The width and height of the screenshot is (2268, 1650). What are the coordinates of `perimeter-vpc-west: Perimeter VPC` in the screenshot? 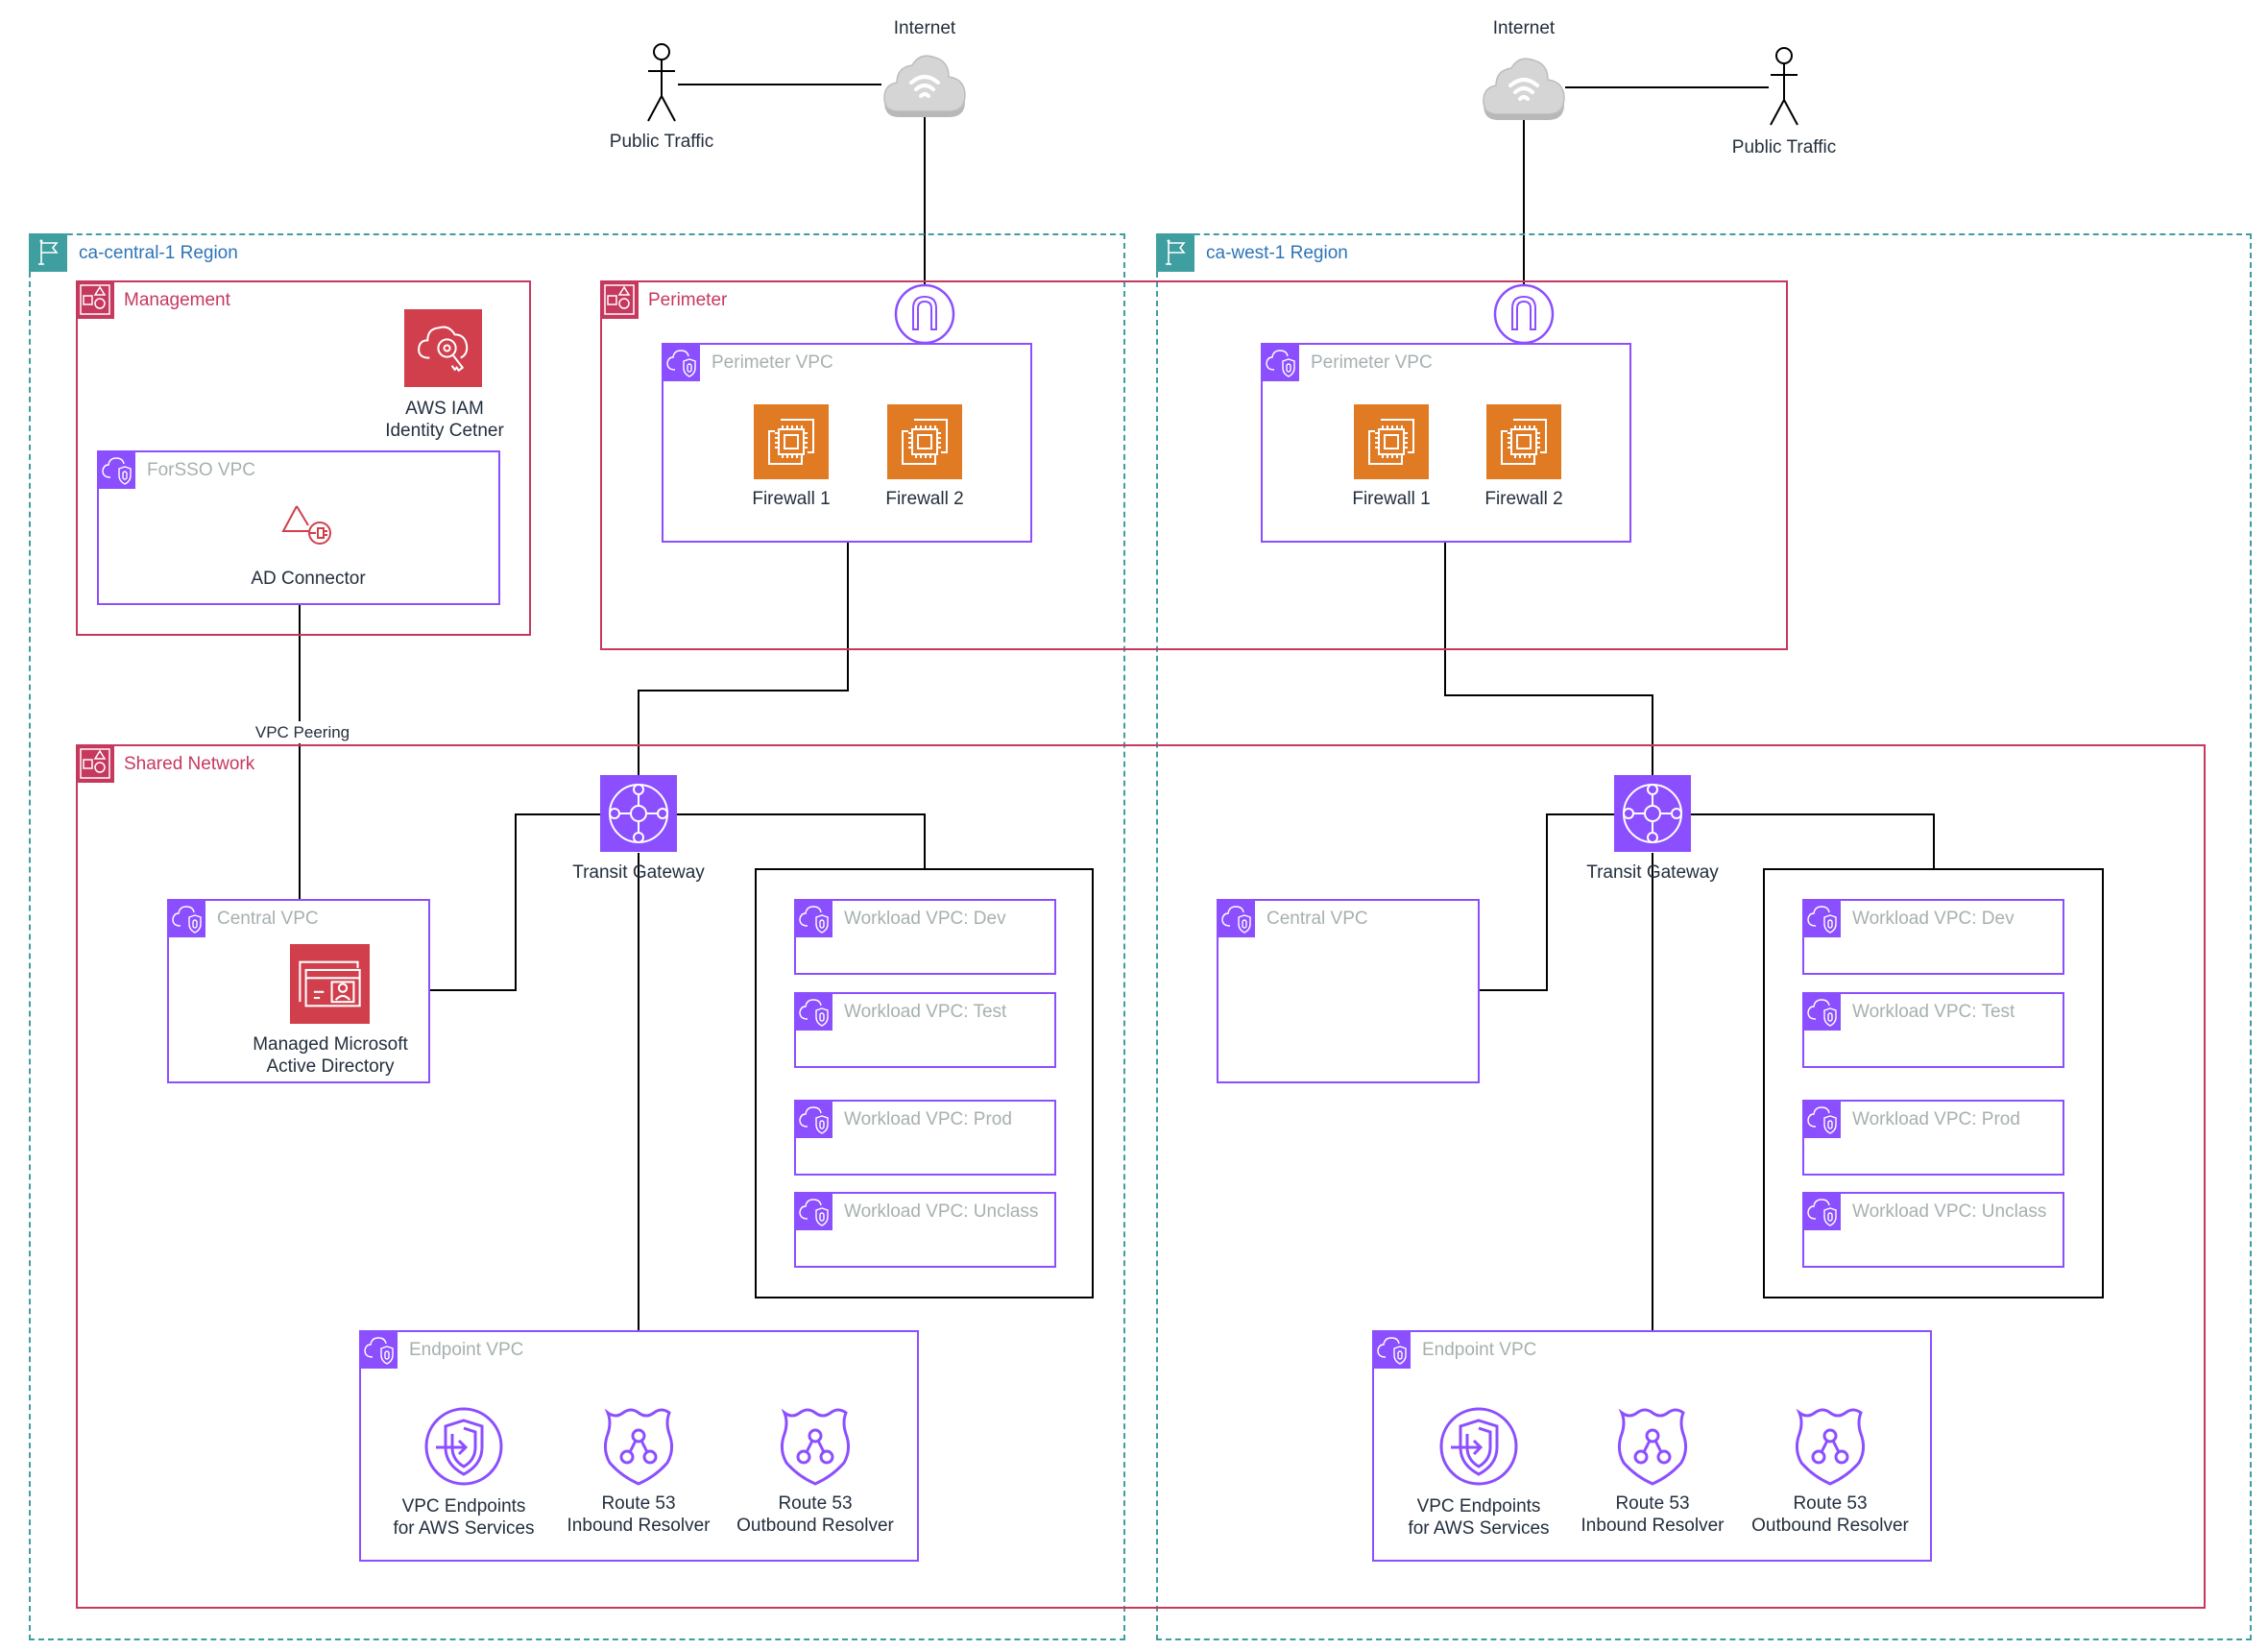 It's located at (1446, 443).